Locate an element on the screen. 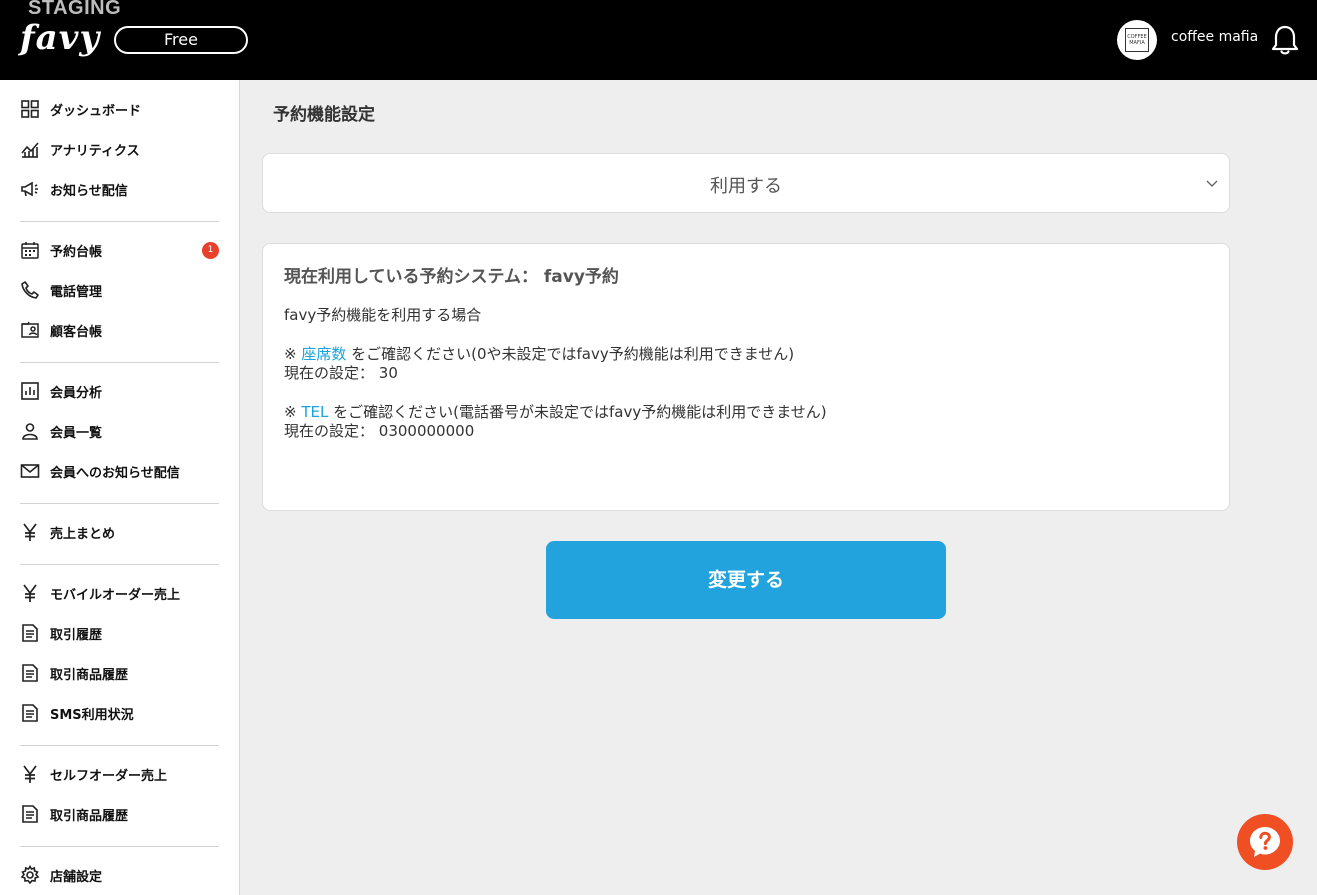 The width and height of the screenshot is (1317, 895). favy-logo: favy is located at coordinates (60, 38).